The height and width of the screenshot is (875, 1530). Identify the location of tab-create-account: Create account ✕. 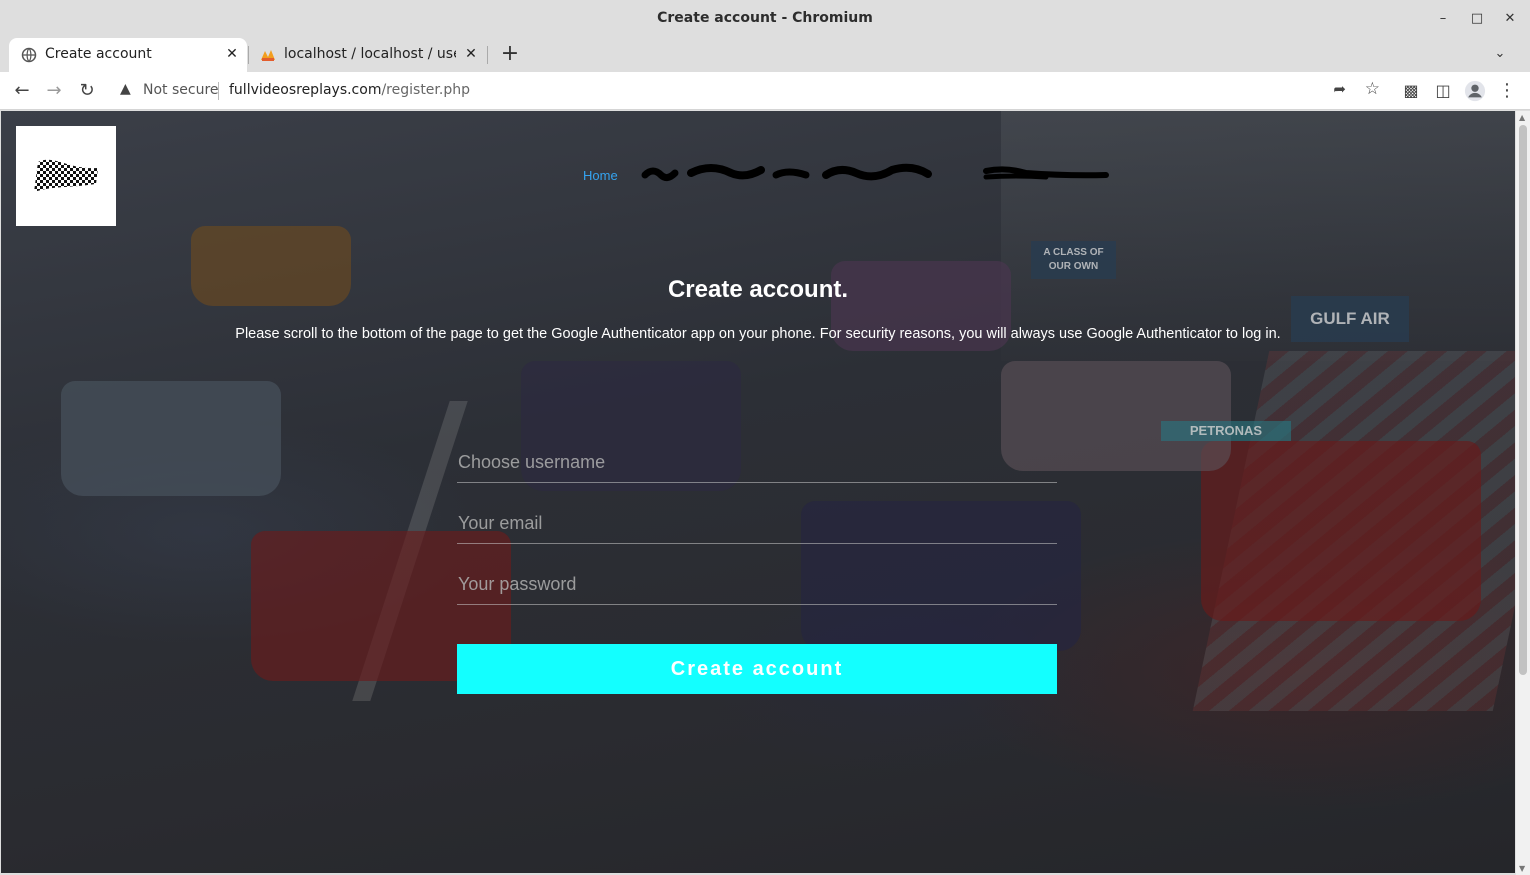
(128, 55).